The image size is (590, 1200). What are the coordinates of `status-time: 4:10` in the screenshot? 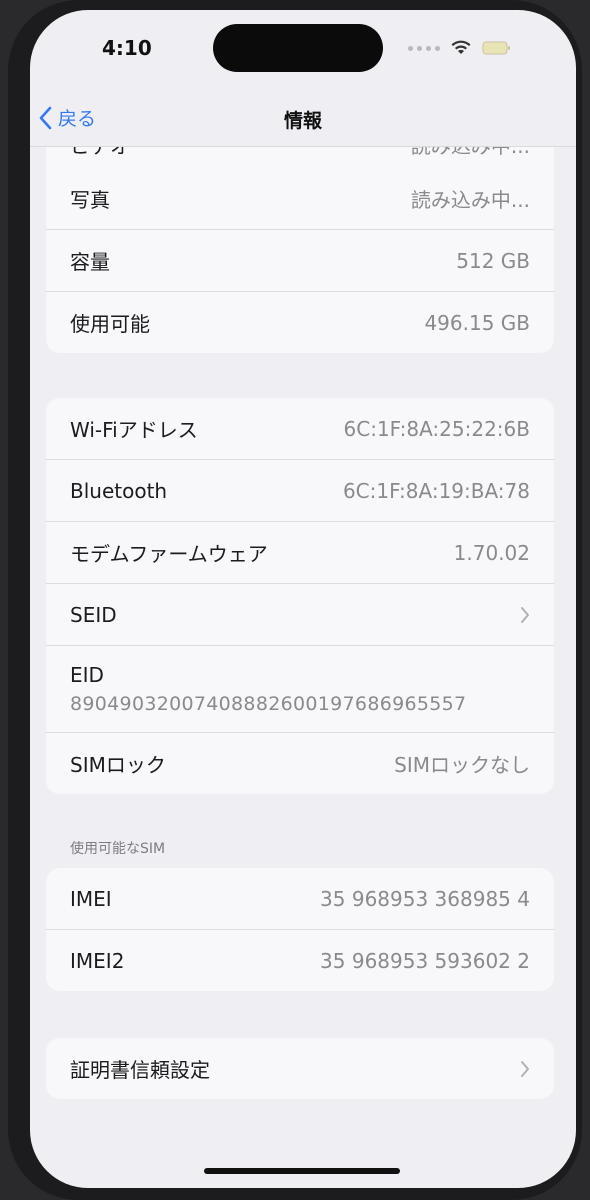 It's located at (127, 48).